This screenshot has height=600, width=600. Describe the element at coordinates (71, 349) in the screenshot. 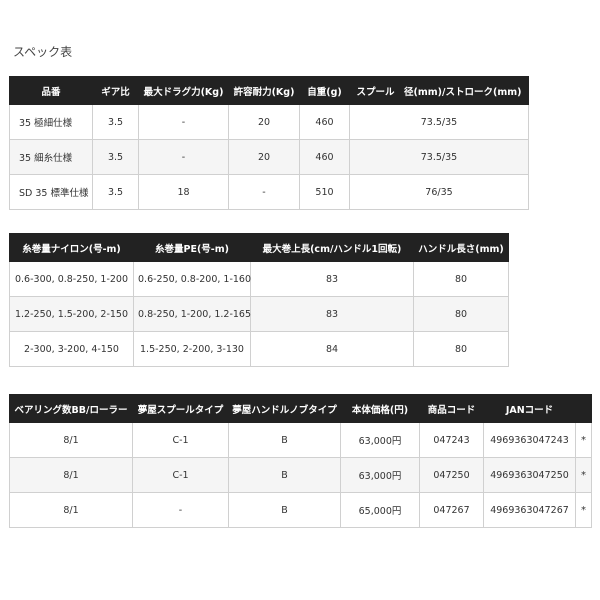

I see `cell-nylon-capacity: 2-300, 3-200, 4-150` at that location.